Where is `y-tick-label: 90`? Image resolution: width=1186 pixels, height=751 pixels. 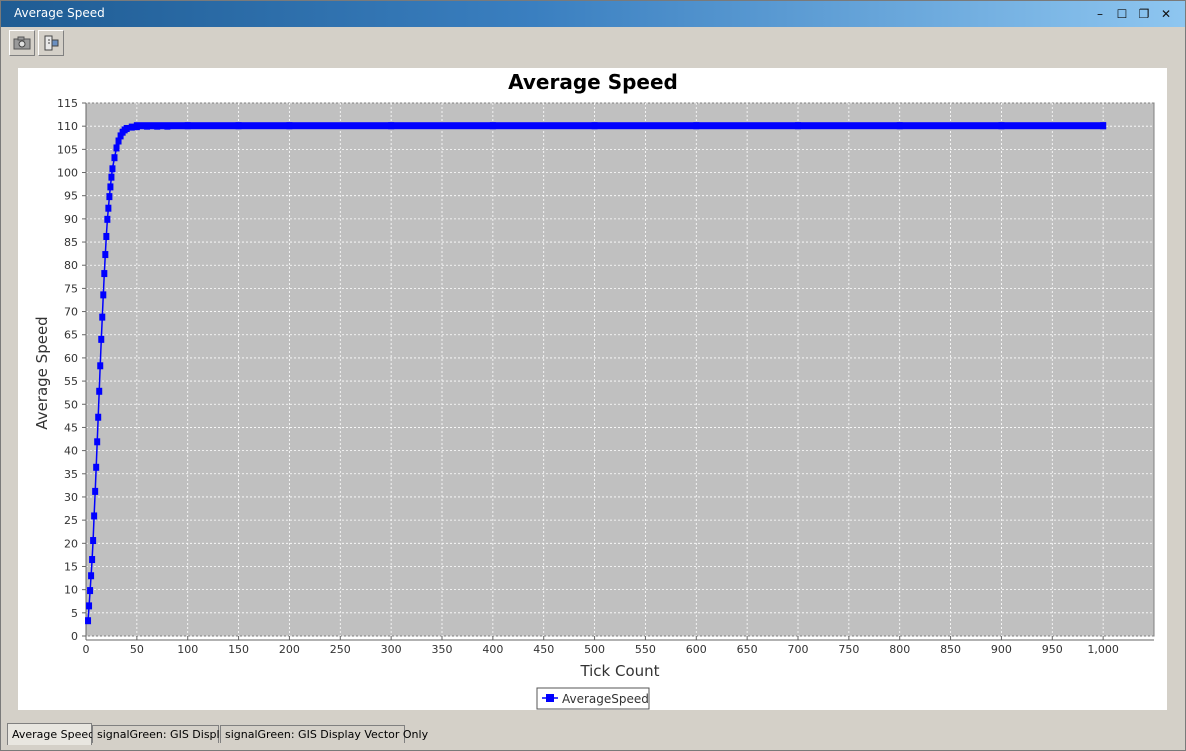 y-tick-label: 90 is located at coordinates (71, 219).